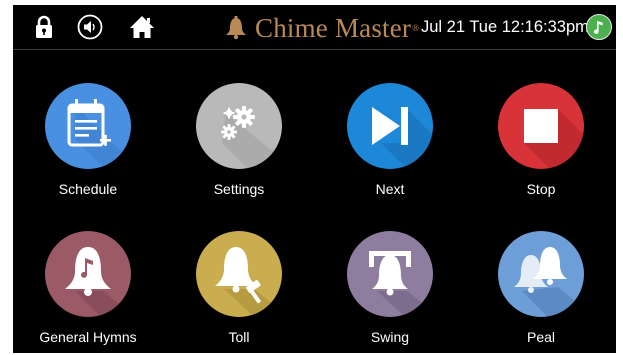  I want to click on registered-mark: ®, so click(415, 28).